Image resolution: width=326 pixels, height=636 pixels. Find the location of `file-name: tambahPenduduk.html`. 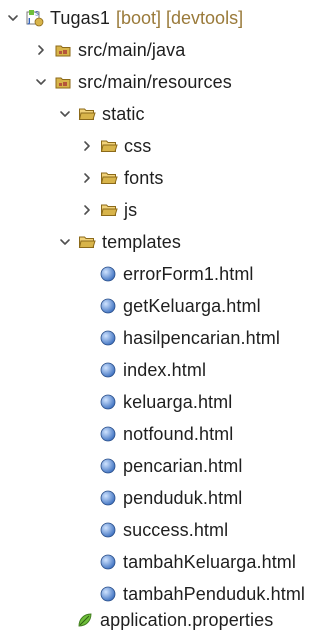

file-name: tambahPenduduk.html is located at coordinates (214, 594).